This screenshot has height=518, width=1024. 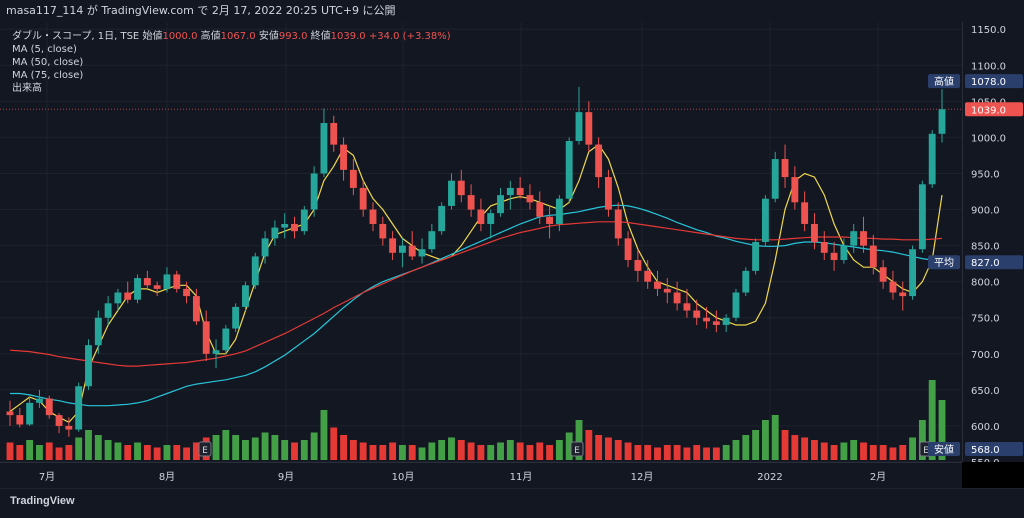 I want to click on legend-indicator-ma50: MA (50, close), so click(x=231, y=62).